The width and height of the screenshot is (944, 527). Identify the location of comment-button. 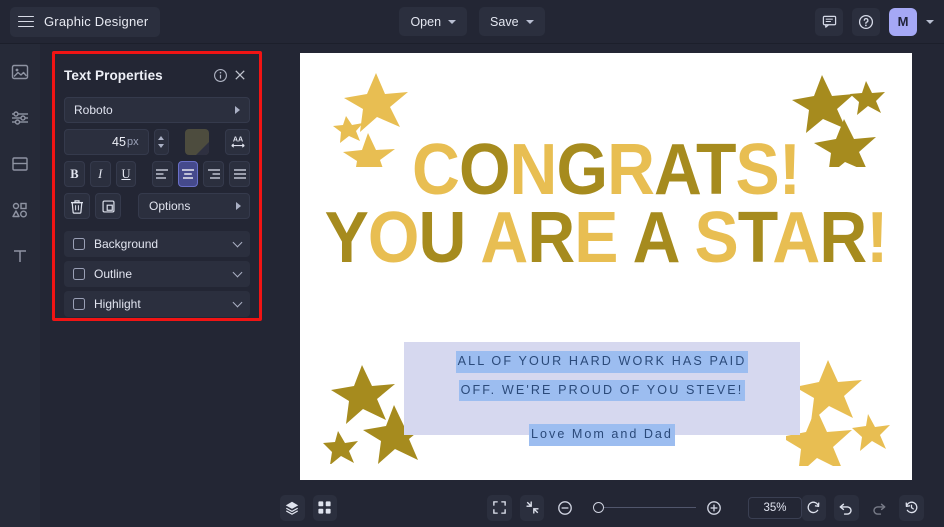
(829, 21).